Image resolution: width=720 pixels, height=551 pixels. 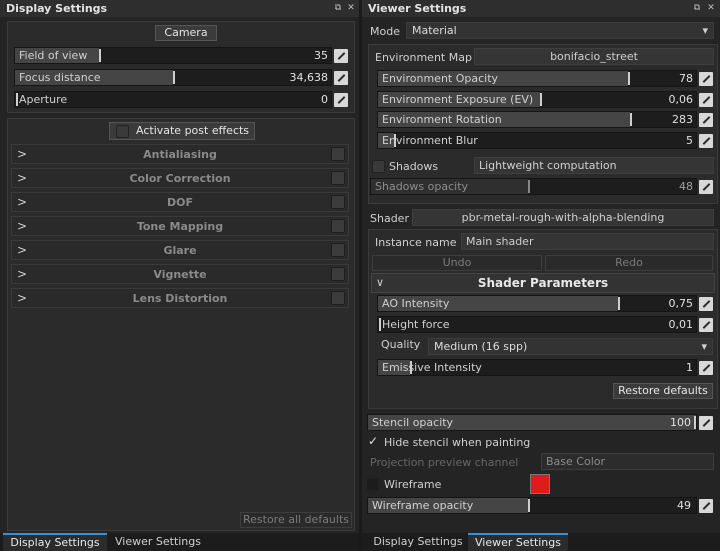 I want to click on slider-value: 5, so click(x=689, y=140).